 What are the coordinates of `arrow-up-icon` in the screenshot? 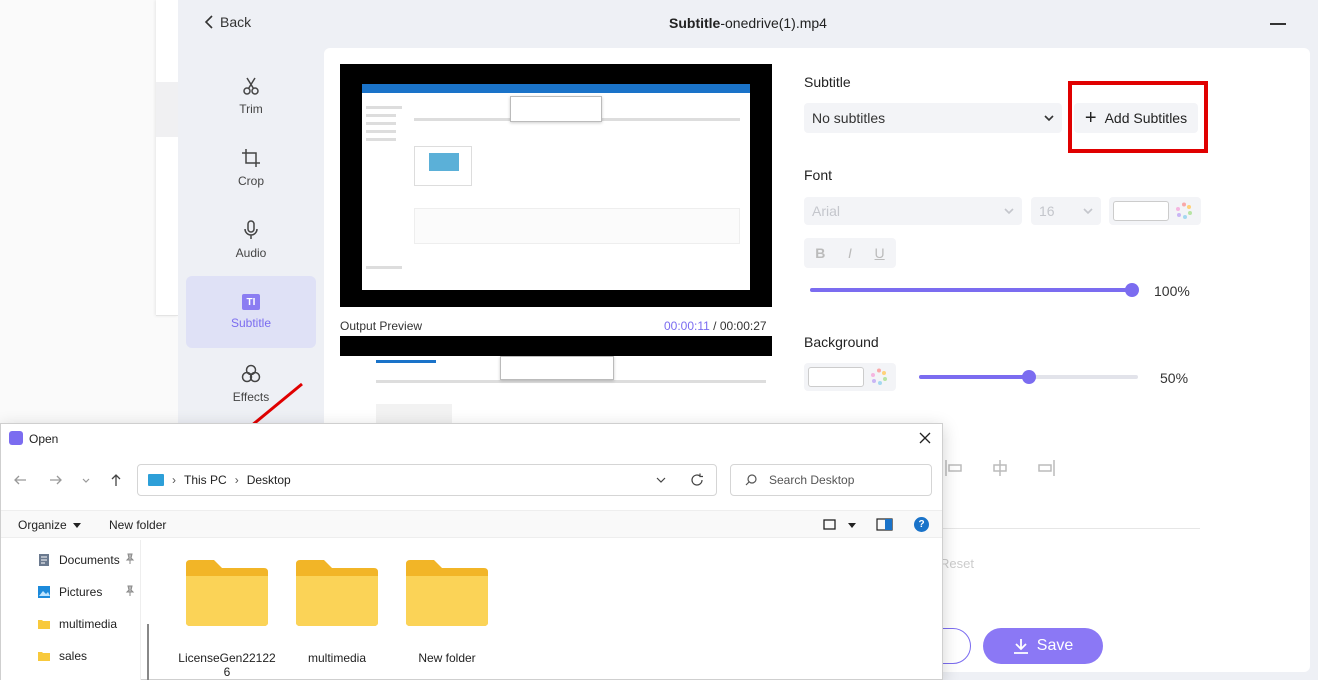 It's located at (116, 480).